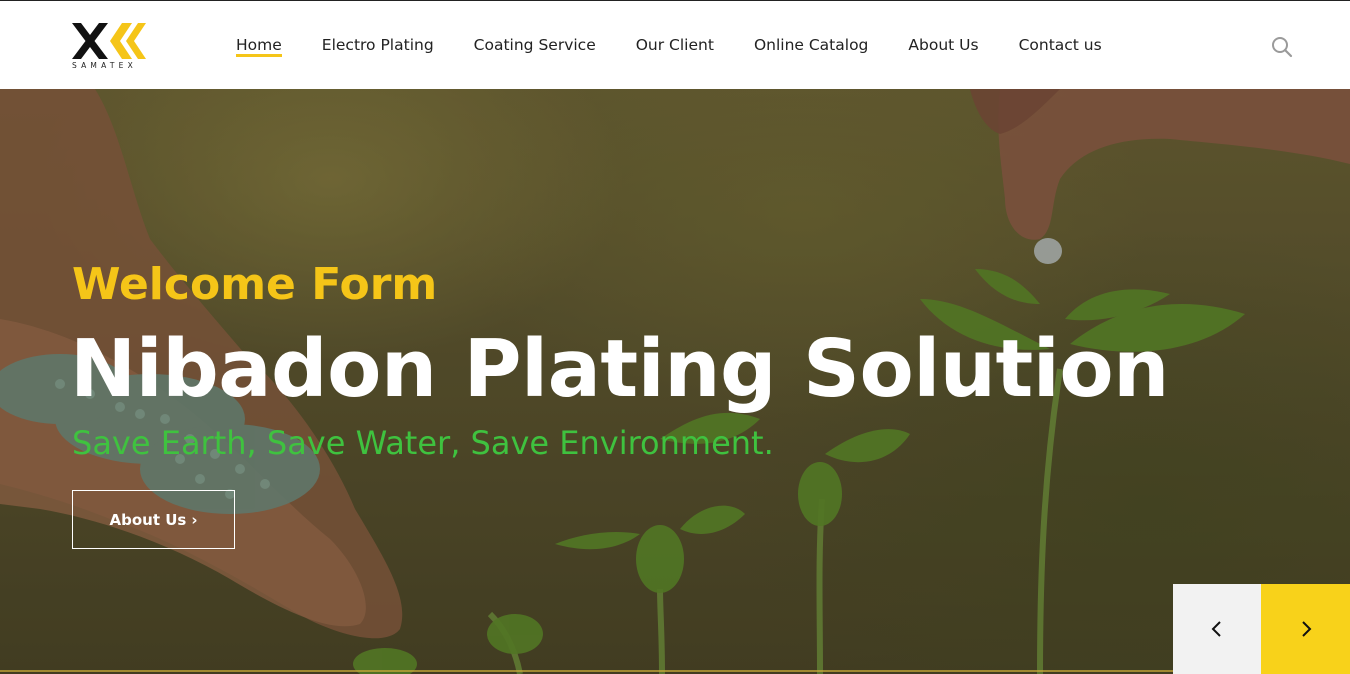 Image resolution: width=1350 pixels, height=674 pixels. What do you see at coordinates (148, 519) in the screenshot?
I see `about-us-button-label: About Us` at bounding box center [148, 519].